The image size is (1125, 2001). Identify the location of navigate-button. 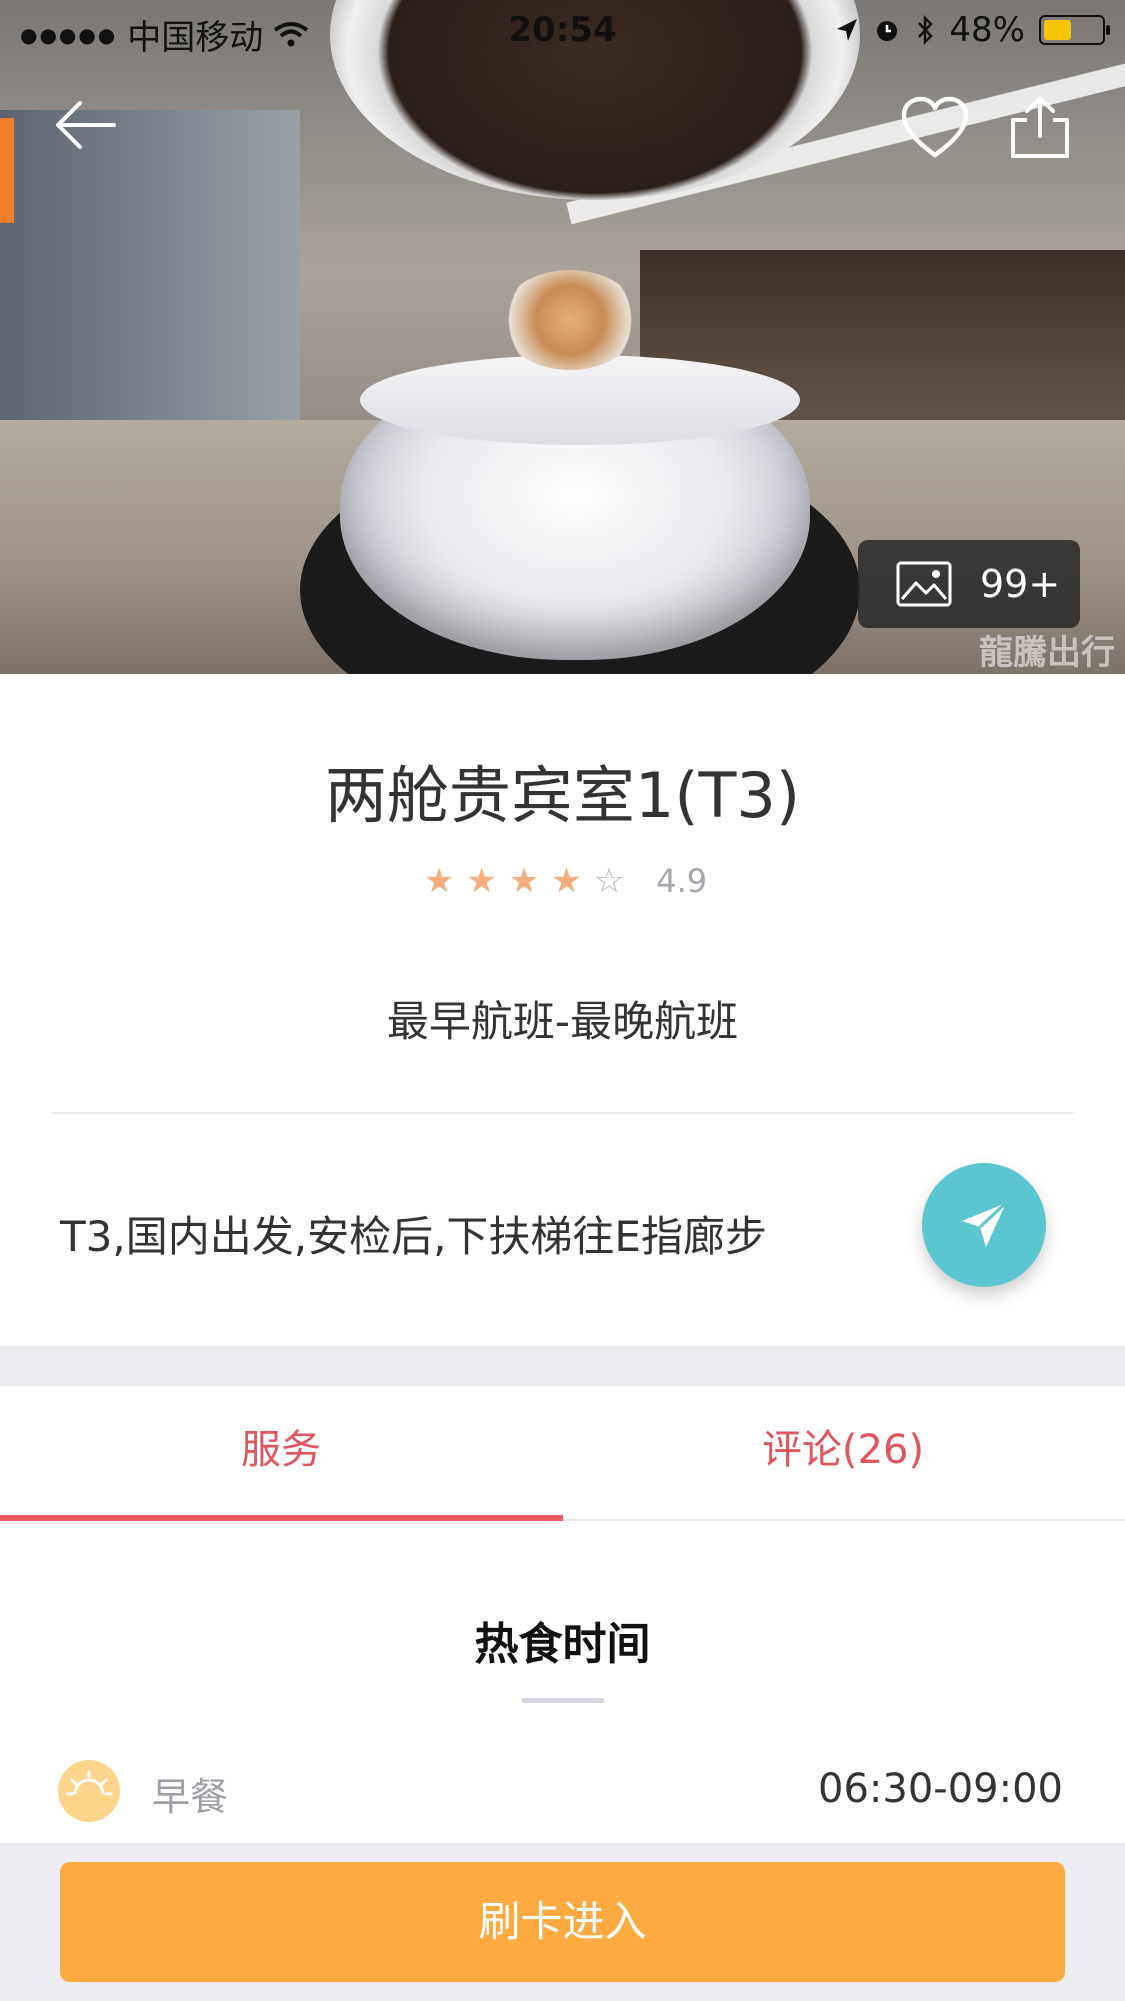
(984, 1225).